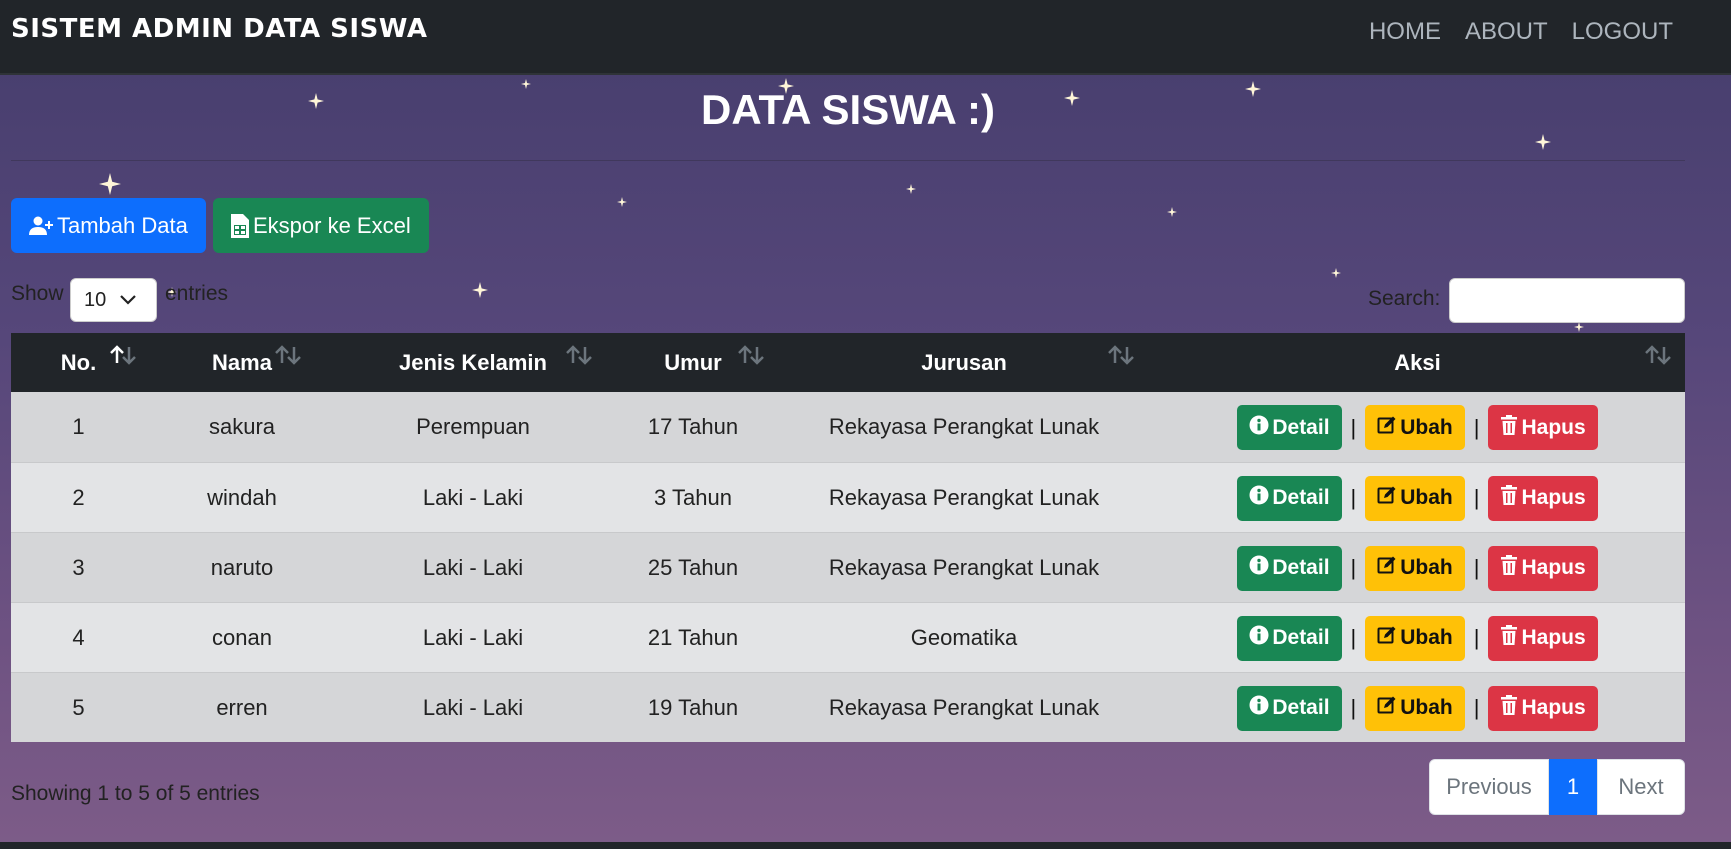  Describe the element at coordinates (219, 29) in the screenshot. I see `brand-title: SISTEM ADMIN DATA SISWA` at that location.